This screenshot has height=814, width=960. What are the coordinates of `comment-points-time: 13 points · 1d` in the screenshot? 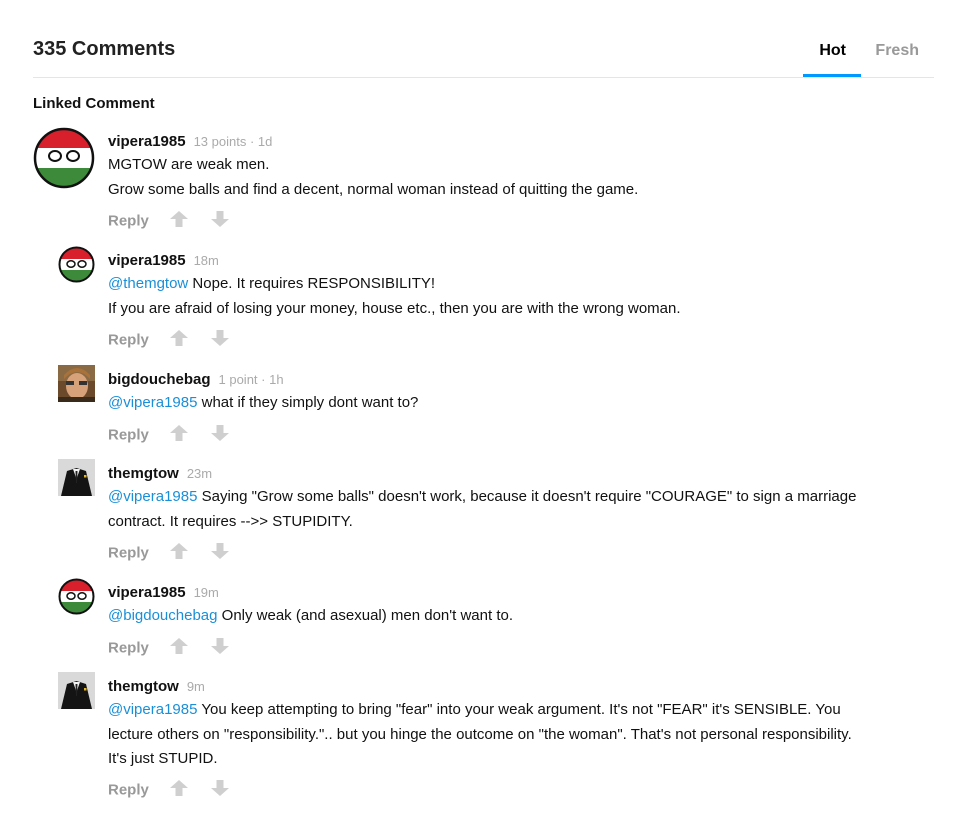 It's located at (233, 141).